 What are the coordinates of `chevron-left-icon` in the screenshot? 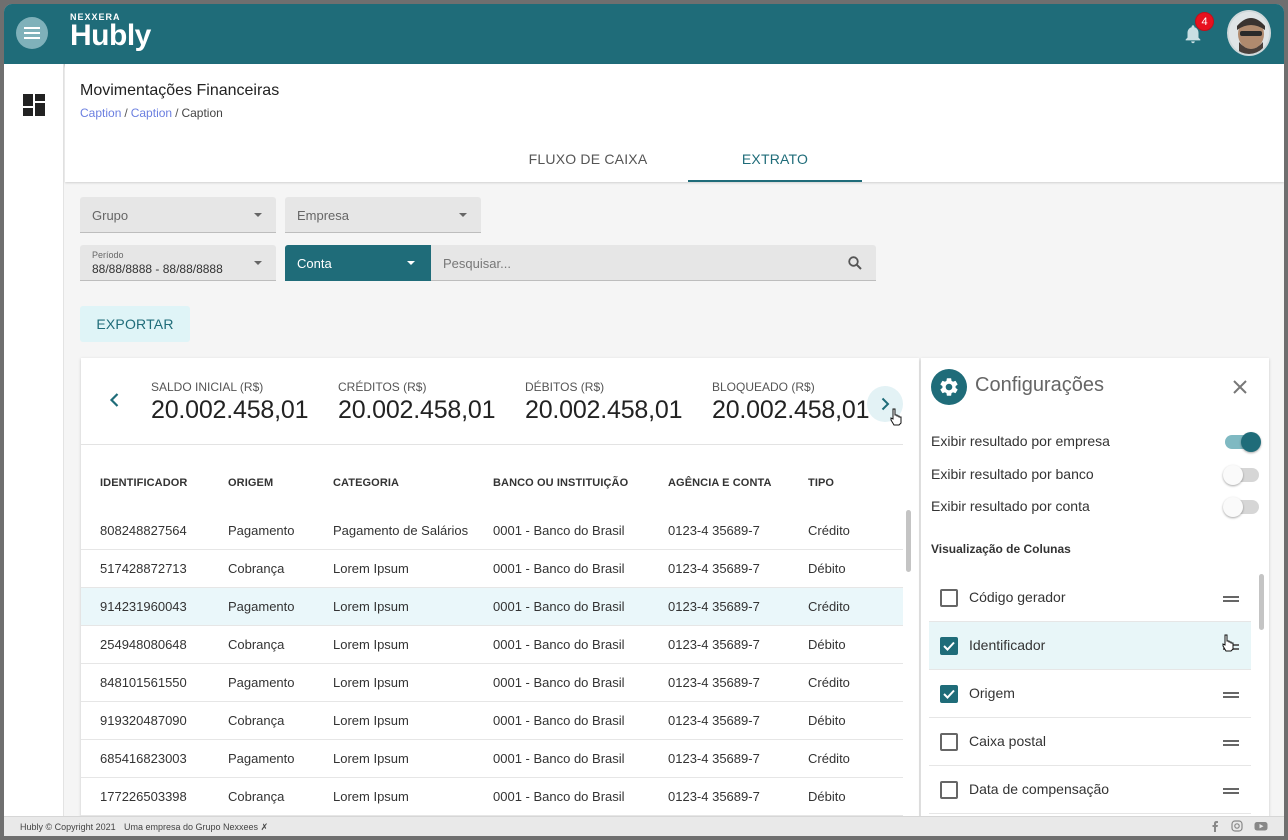 It's located at (115, 400).